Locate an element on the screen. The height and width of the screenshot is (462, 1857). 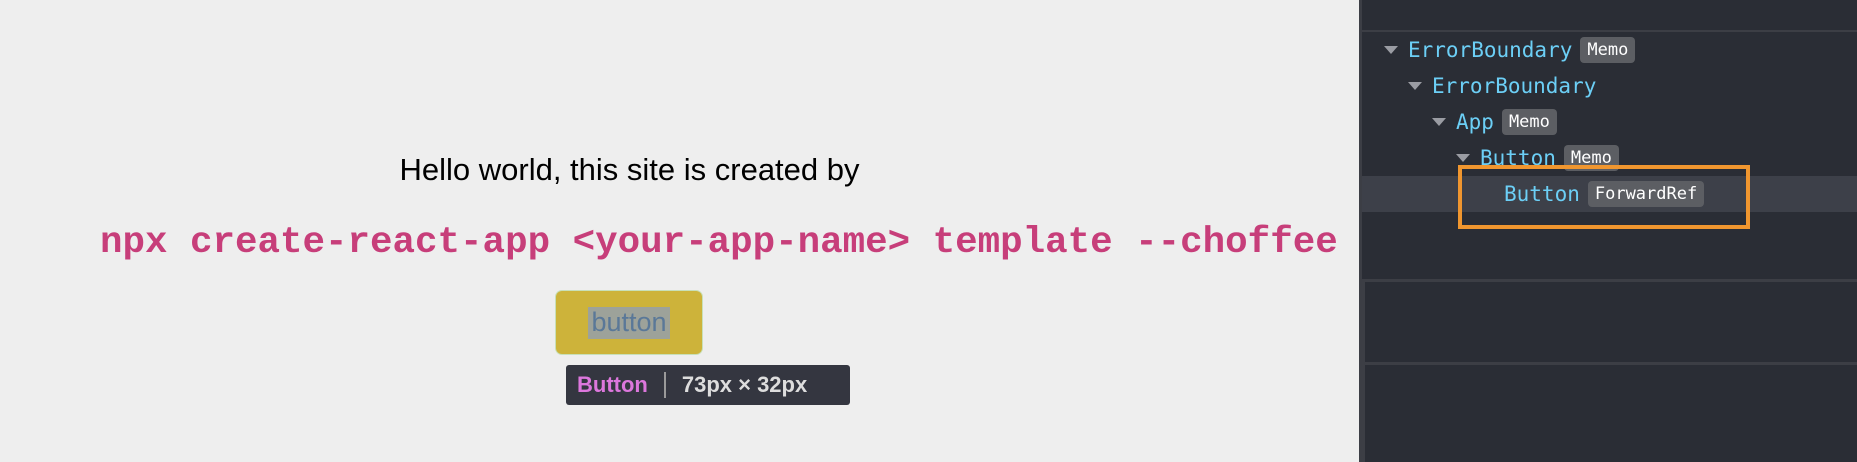
tree-item-errorboundary-memo: ErrorBoundary Memo is located at coordinates (1609, 50).